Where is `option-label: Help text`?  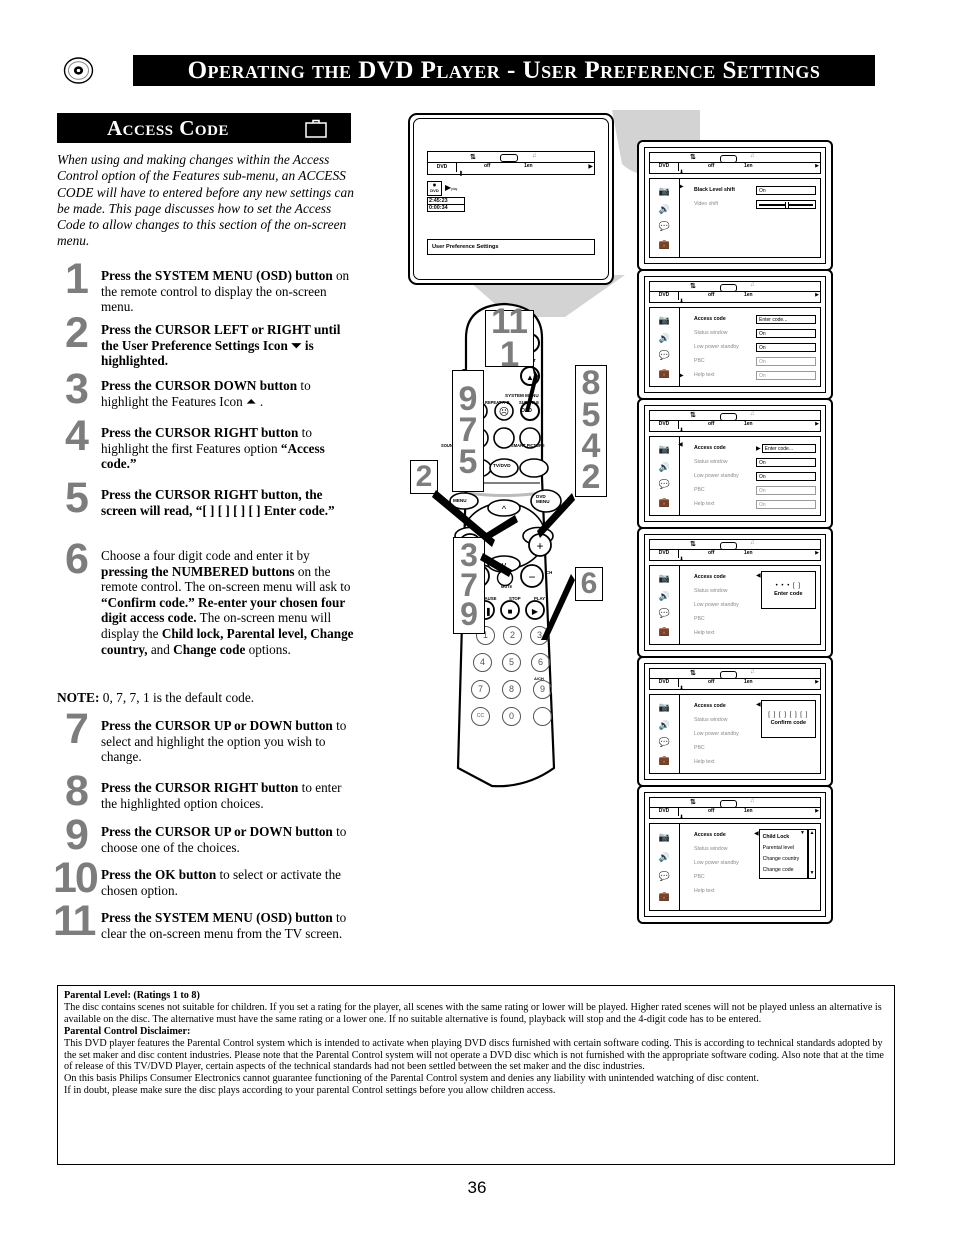
option-label: Help text is located at coordinates (704, 891).